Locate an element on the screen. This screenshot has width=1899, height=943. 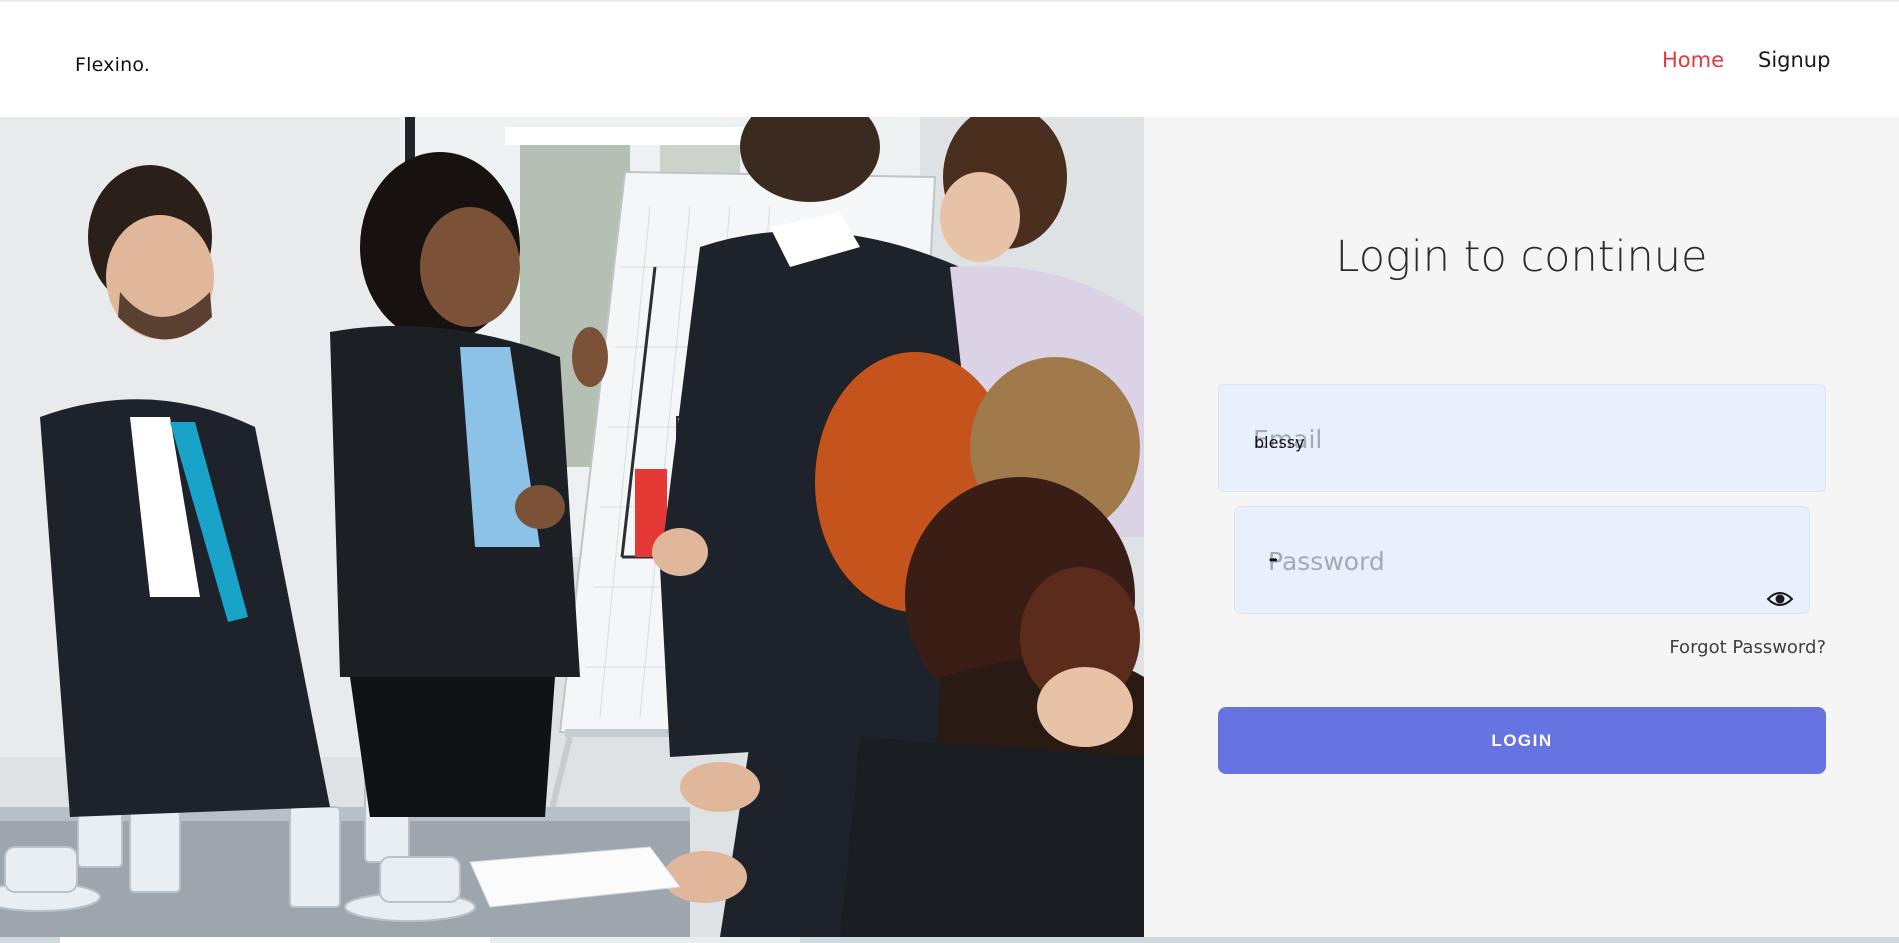
password-masked-value: ••• is located at coordinates (1273, 560).